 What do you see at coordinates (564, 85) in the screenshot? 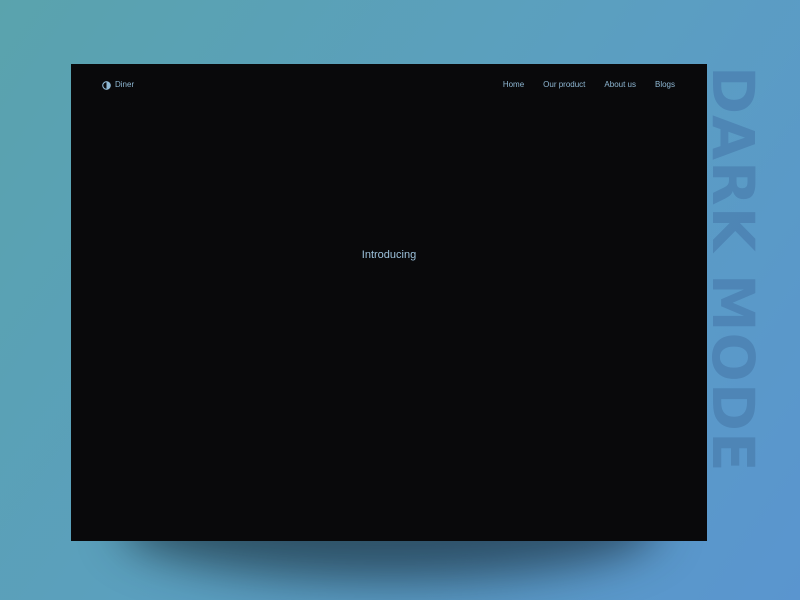
I see `nav-item-our-product: Our product` at bounding box center [564, 85].